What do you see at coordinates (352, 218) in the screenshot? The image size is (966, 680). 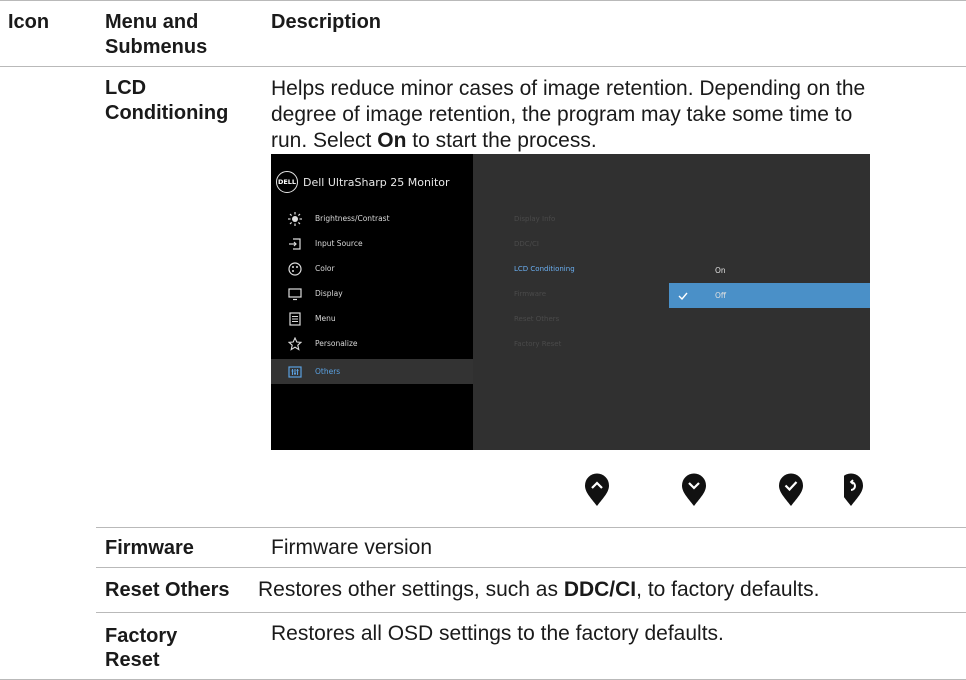 I see `osd-menu-label: Brightness/Contrast` at bounding box center [352, 218].